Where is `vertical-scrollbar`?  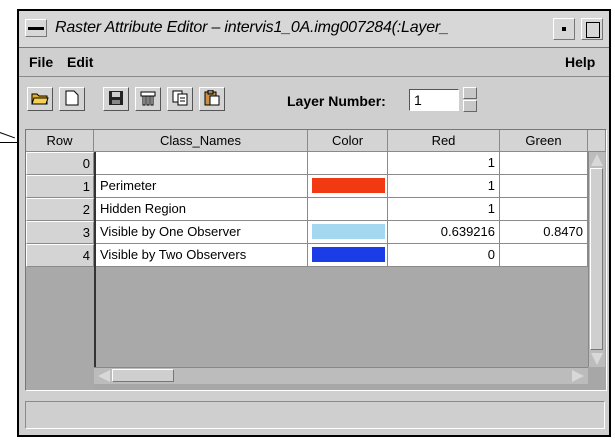
vertical-scrollbar is located at coordinates (596, 259).